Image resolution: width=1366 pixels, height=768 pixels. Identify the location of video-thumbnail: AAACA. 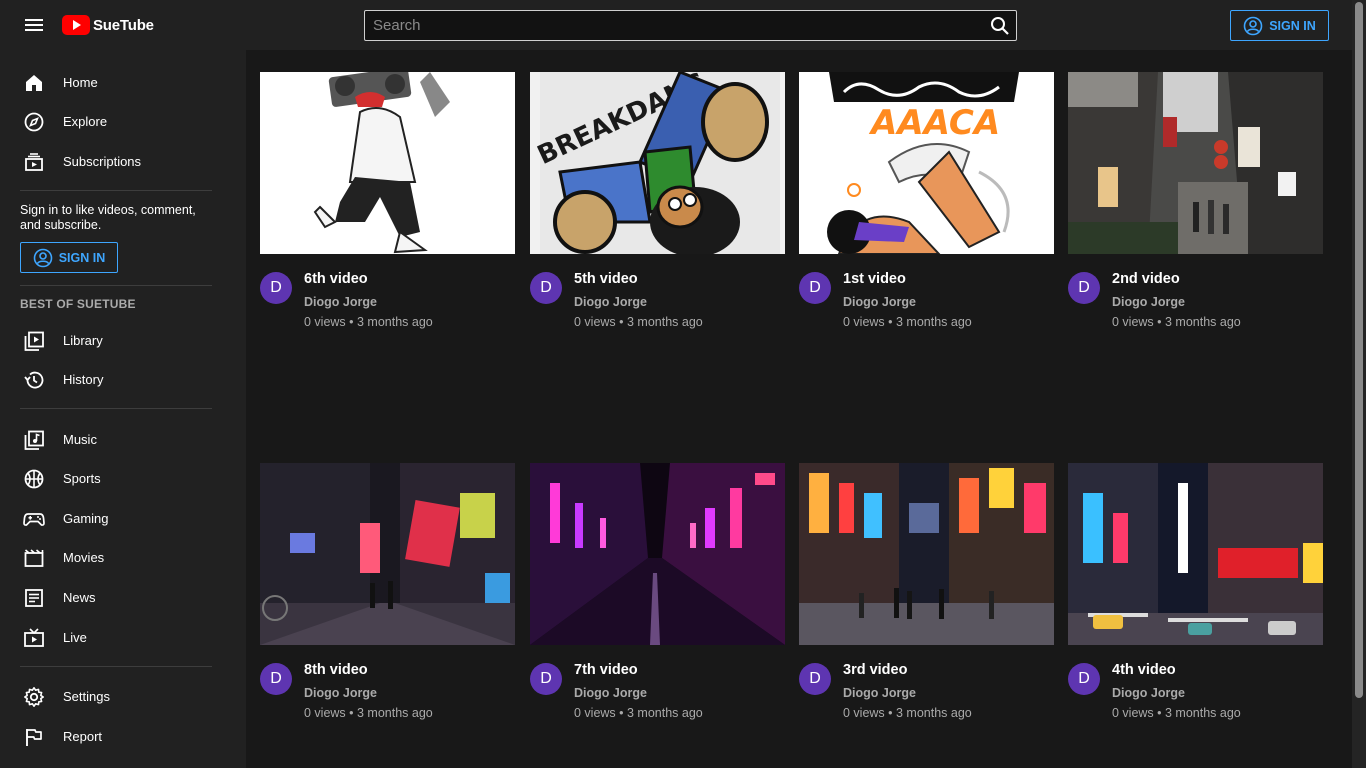
(926, 163).